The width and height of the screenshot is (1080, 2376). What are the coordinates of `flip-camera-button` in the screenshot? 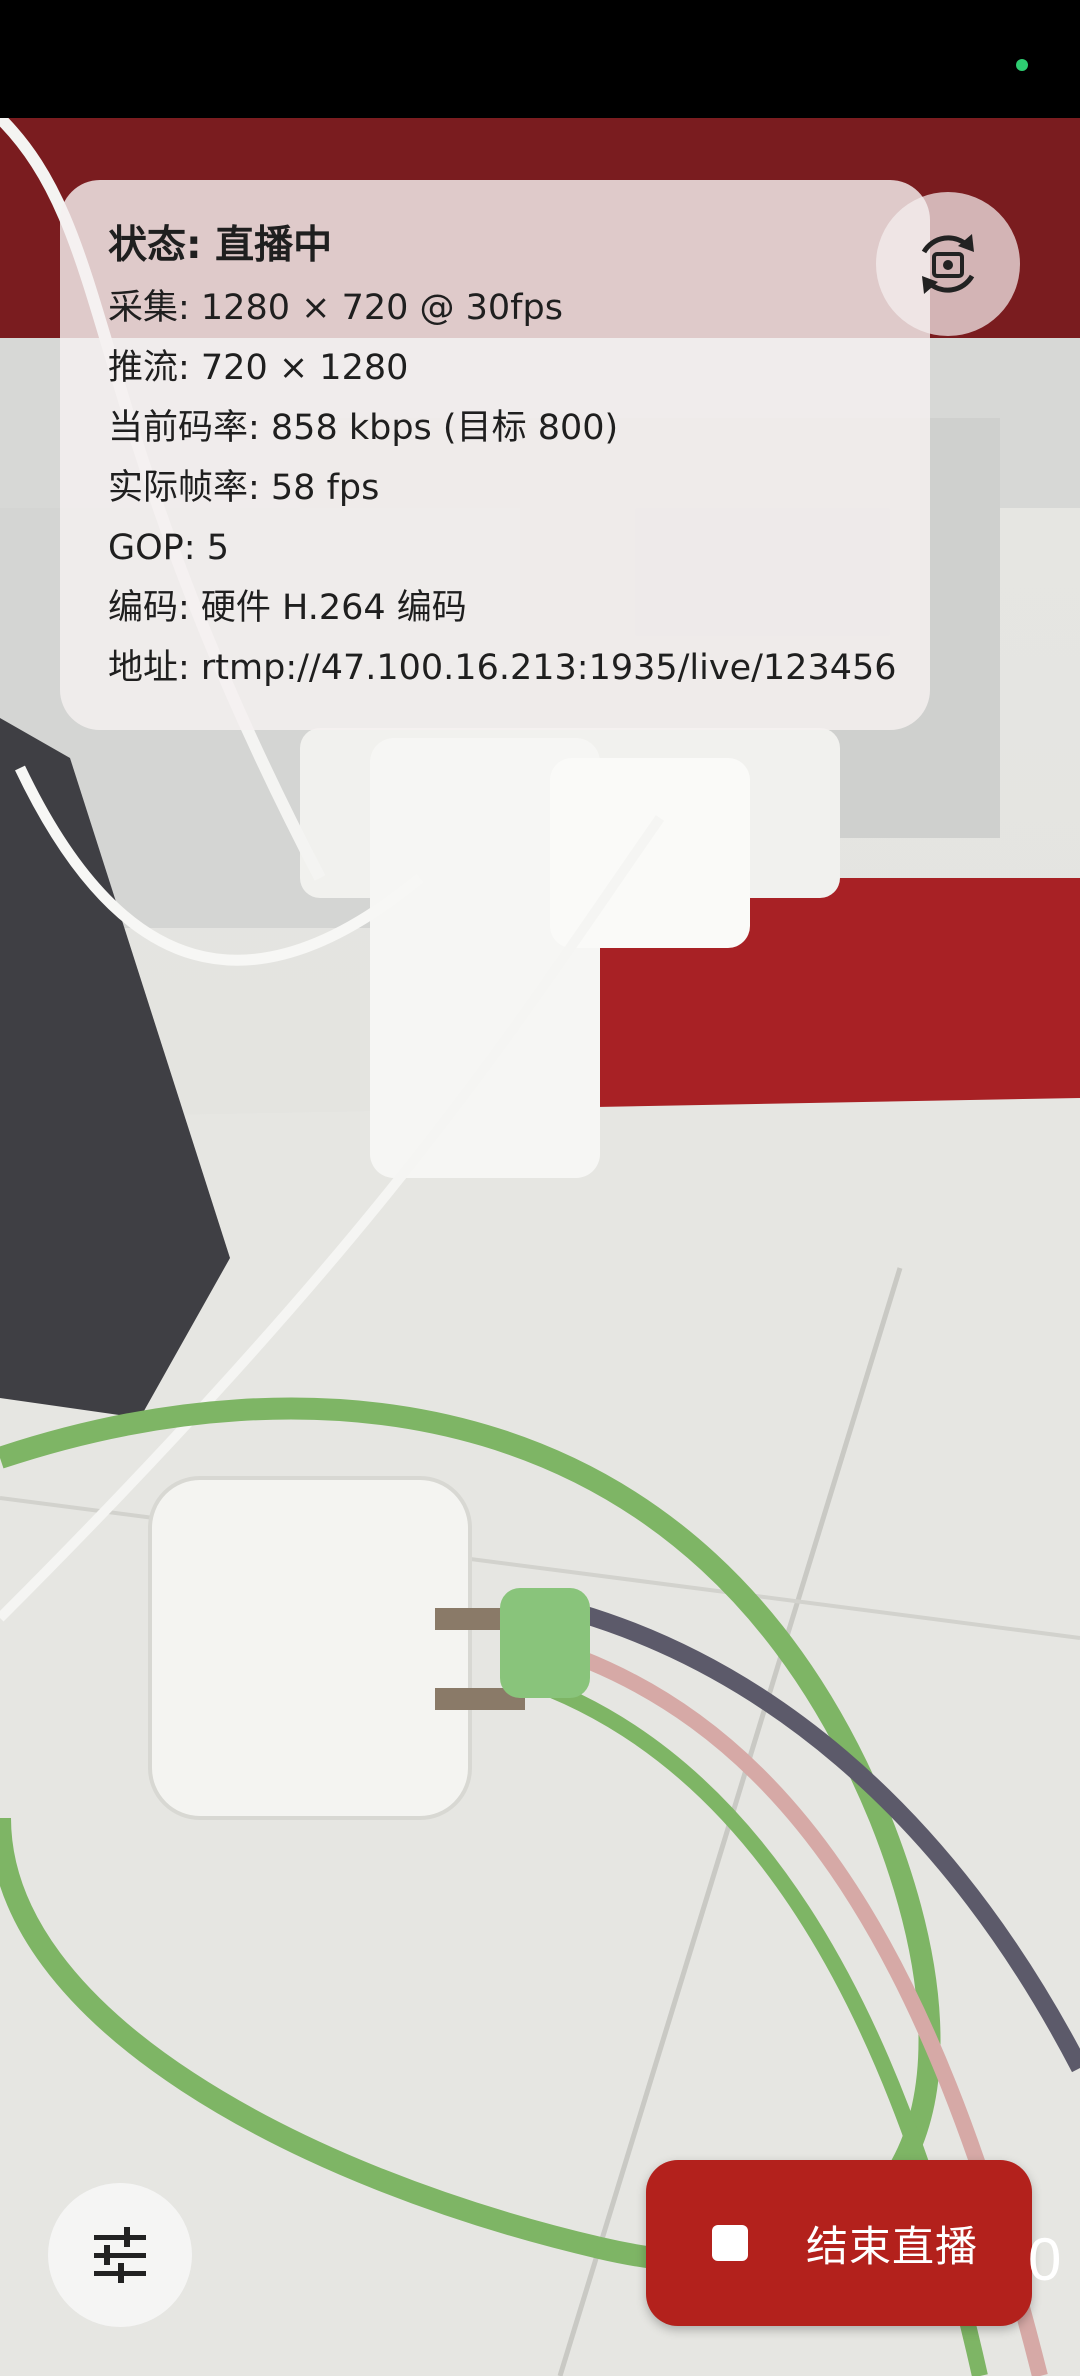 It's located at (948, 264).